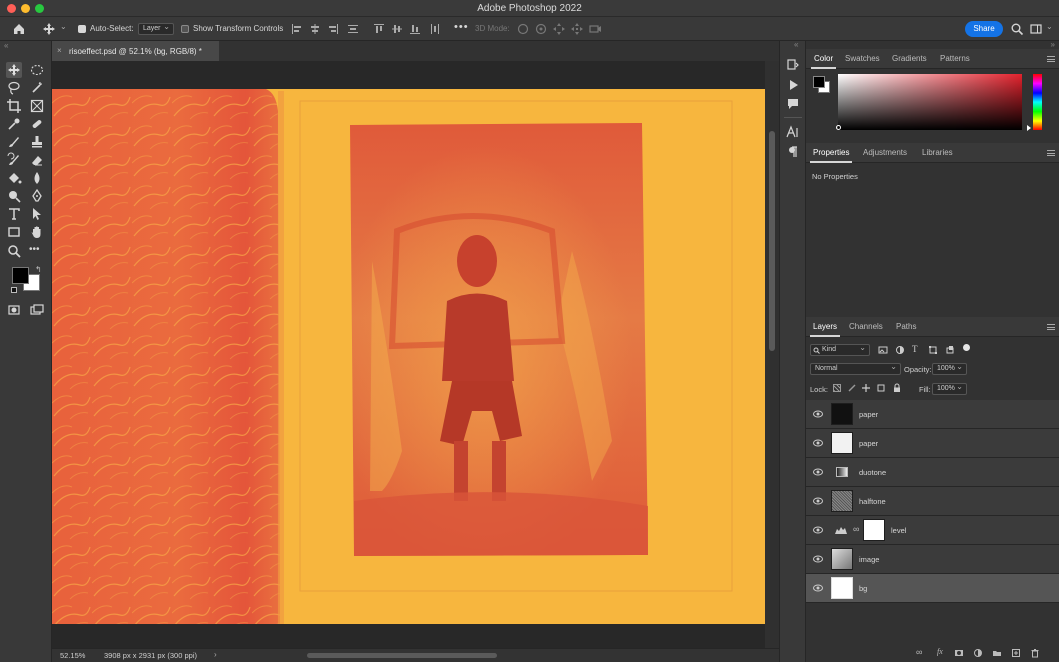 This screenshot has height=662, width=1059. What do you see at coordinates (862, 58) in the screenshot?
I see `tab-swatches: Swatches` at bounding box center [862, 58].